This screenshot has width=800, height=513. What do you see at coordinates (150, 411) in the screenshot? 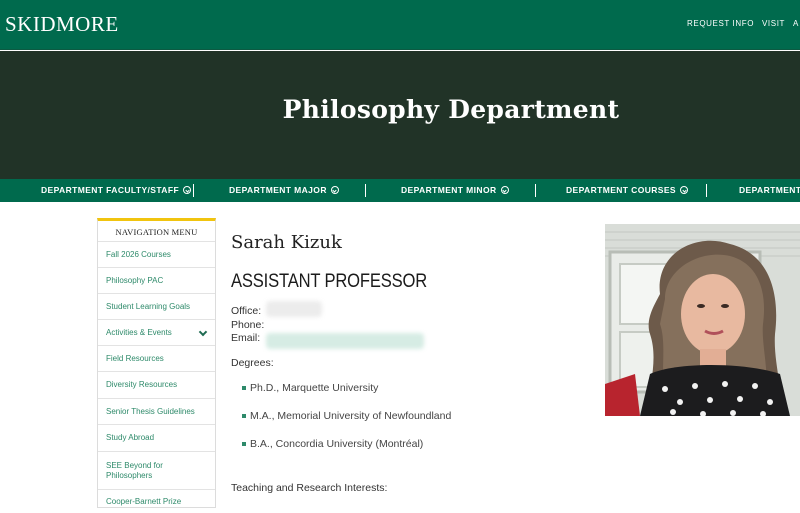
I see `sidebar-item-label: Senior Thesis Guidelines` at bounding box center [150, 411].